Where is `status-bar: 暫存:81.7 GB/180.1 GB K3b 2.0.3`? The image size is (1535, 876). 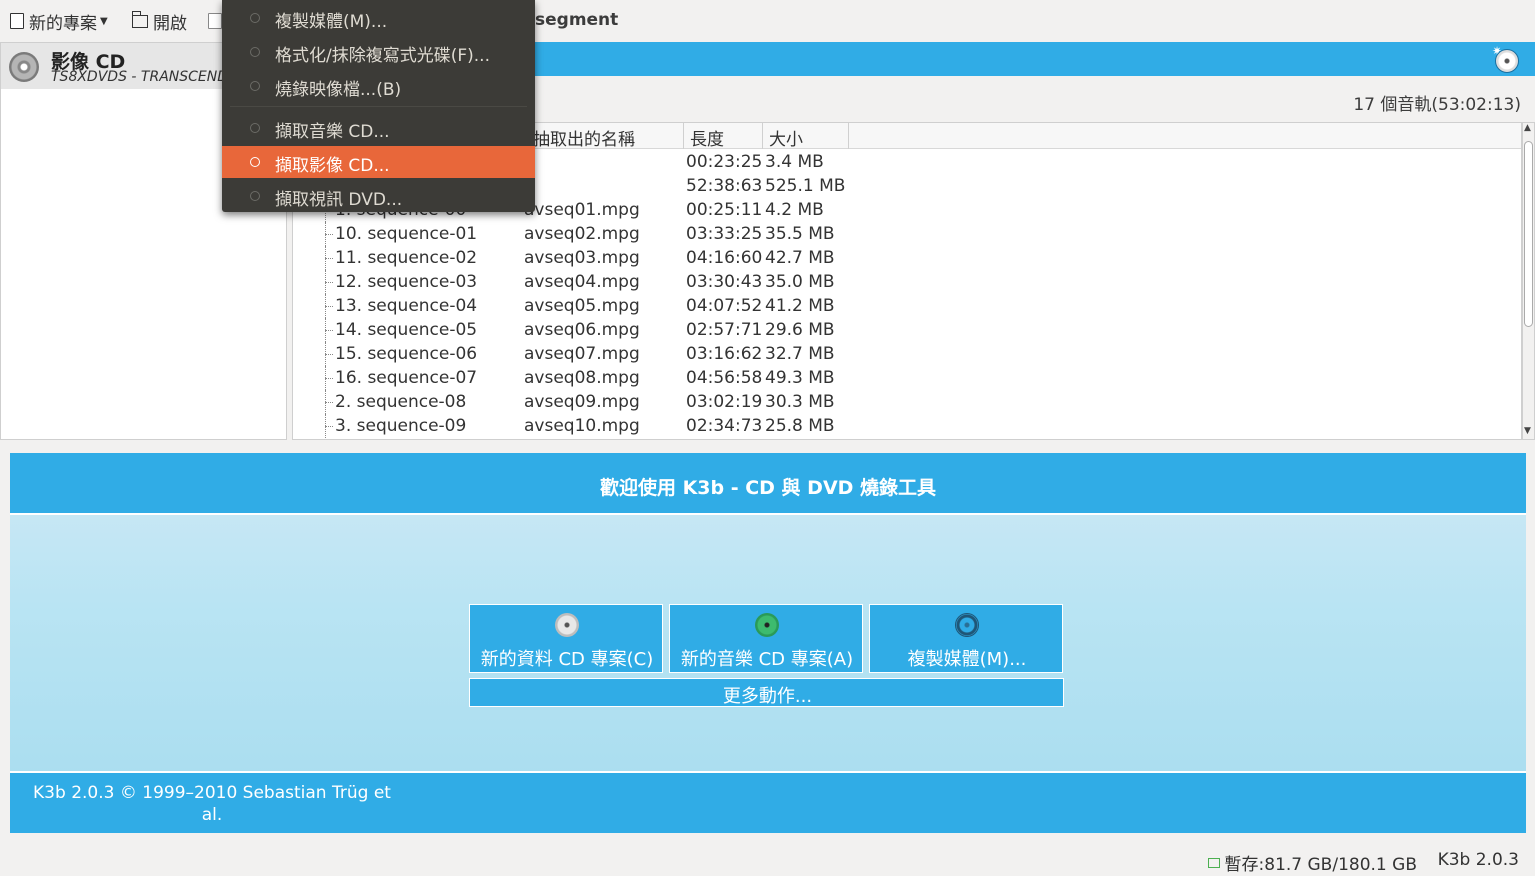
status-bar: 暫存:81.7 GB/180.1 GB K3b 2.0.3 is located at coordinates (767, 859).